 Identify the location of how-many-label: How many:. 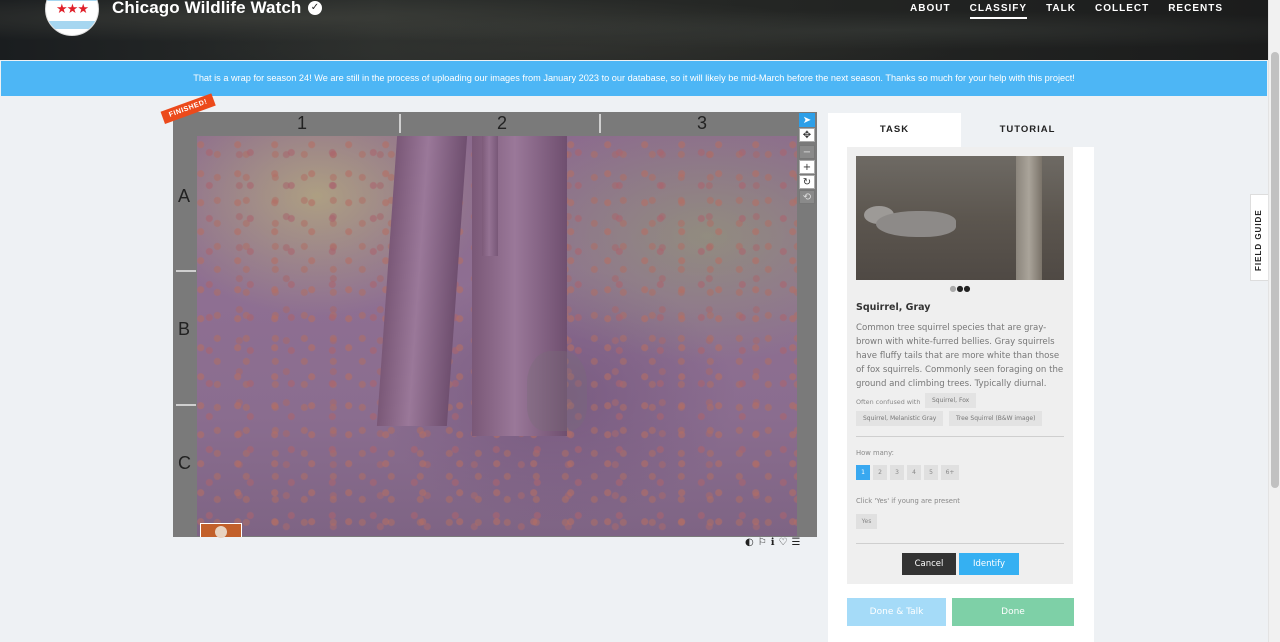
(875, 453).